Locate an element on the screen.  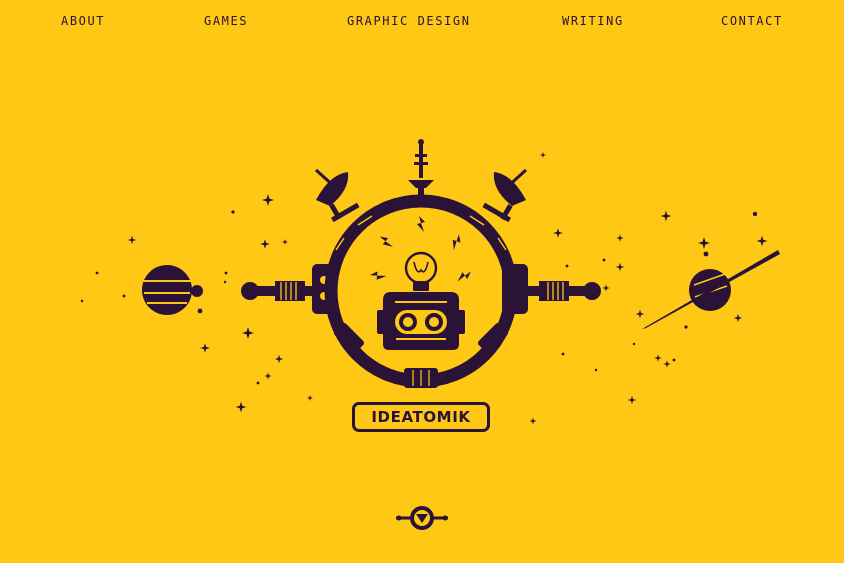
left-planet is located at coordinates (172, 290).